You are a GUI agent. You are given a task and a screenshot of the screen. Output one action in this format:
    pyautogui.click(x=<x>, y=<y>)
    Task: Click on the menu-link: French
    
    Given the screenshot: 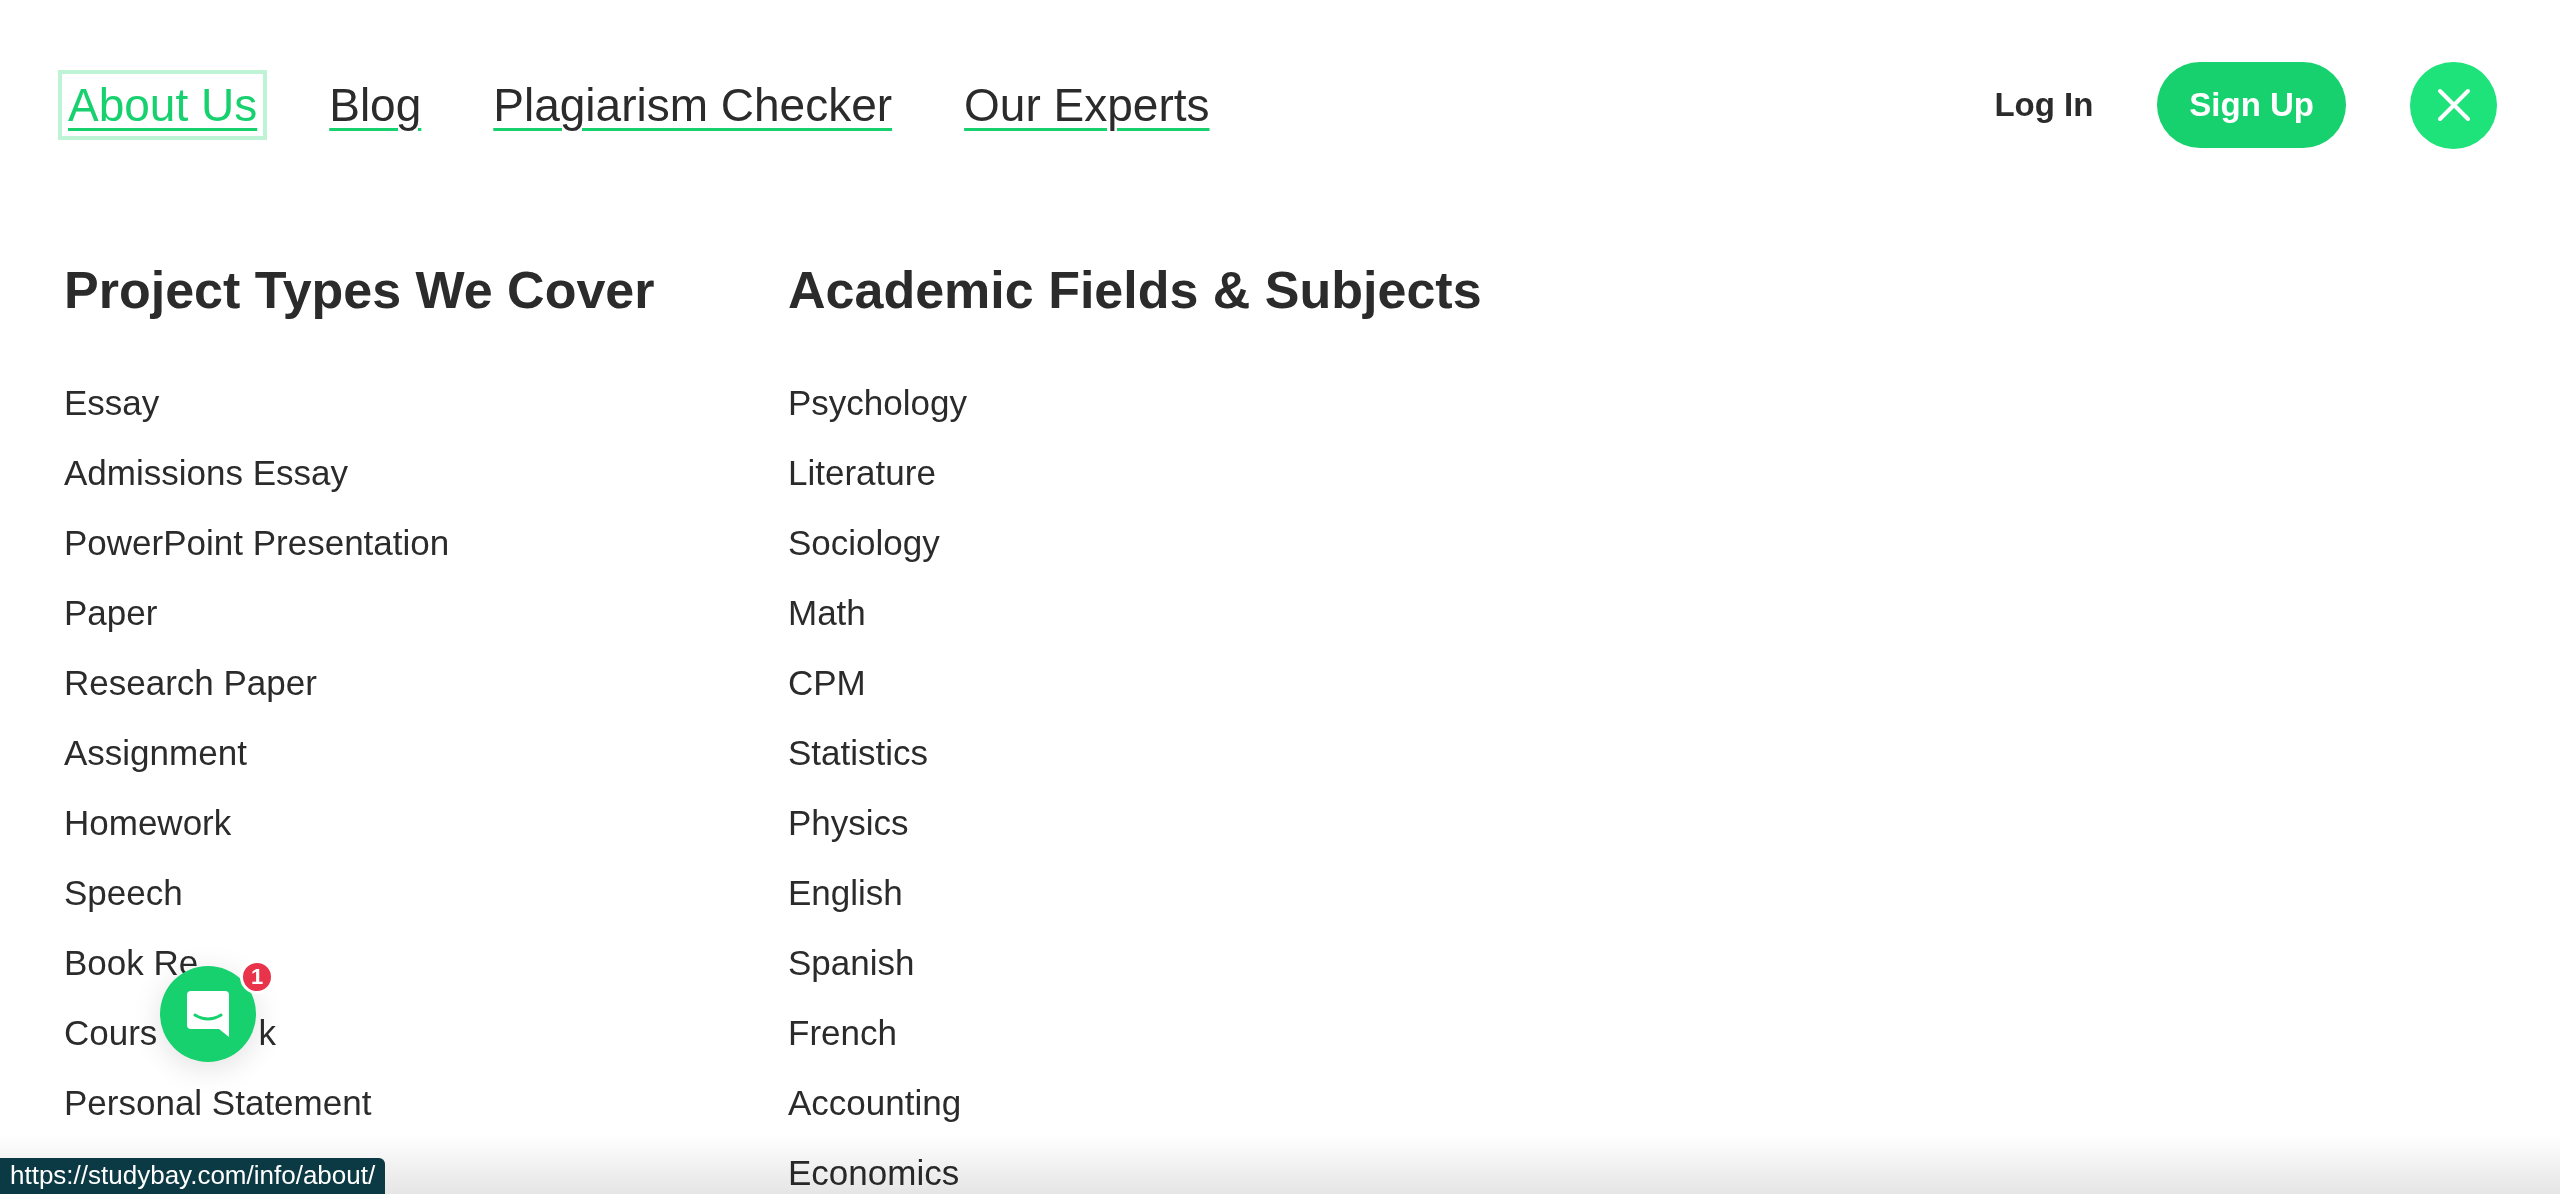 What is the action you would take?
    pyautogui.click(x=842, y=1032)
    